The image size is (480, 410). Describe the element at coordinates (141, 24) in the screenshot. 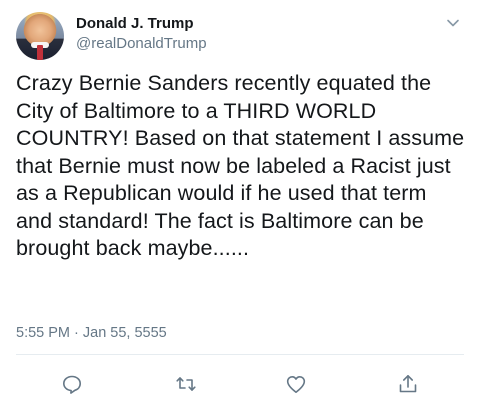

I see `display-name: Donald J. Trump` at that location.